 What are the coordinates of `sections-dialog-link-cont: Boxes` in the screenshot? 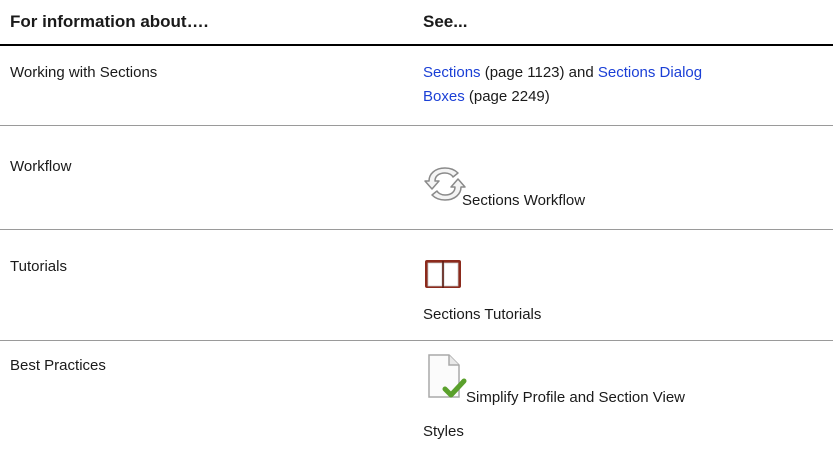 It's located at (444, 96).